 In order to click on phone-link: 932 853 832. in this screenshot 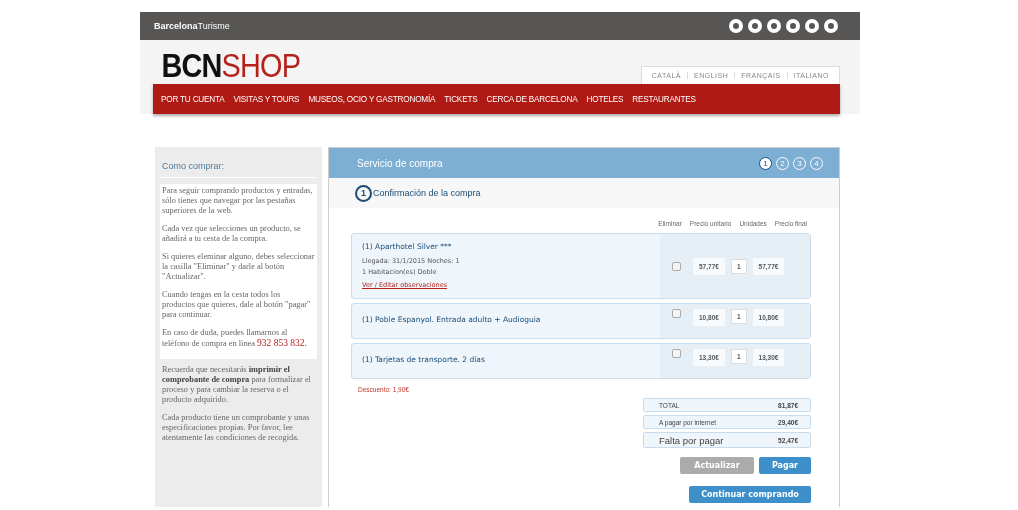, I will do `click(282, 343)`.